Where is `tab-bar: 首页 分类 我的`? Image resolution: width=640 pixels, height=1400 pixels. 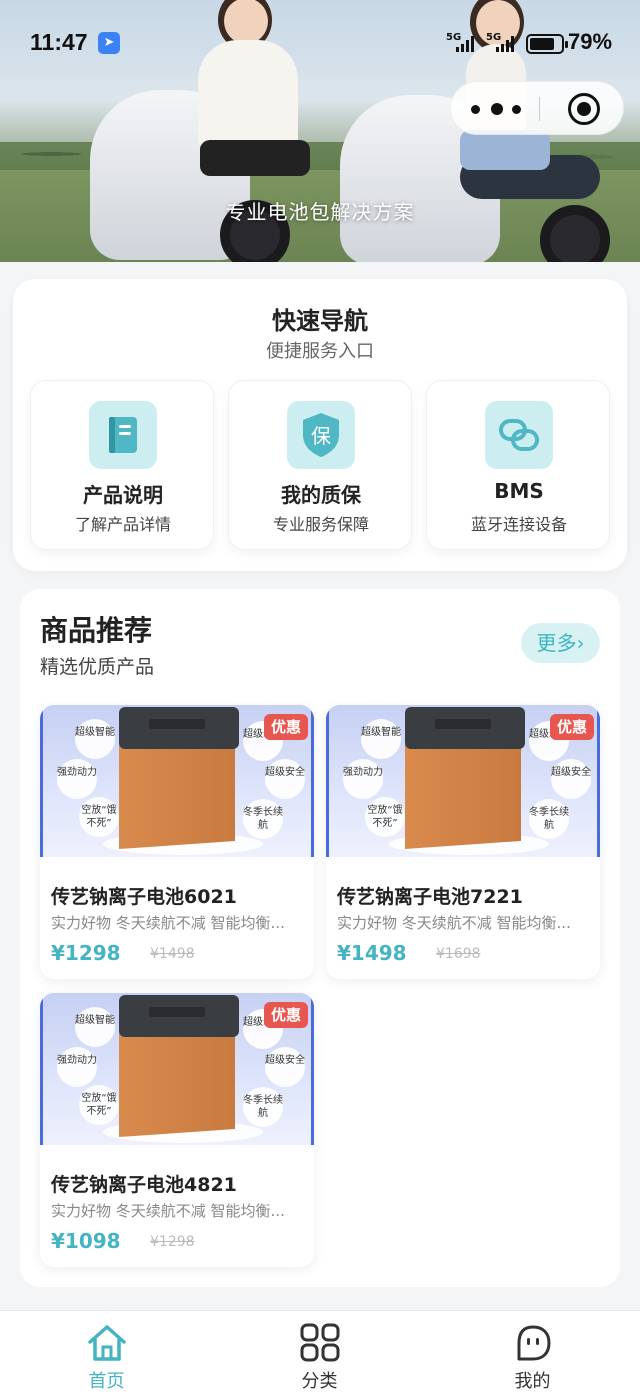
tab-bar: 首页 分类 我的 is located at coordinates (320, 1355).